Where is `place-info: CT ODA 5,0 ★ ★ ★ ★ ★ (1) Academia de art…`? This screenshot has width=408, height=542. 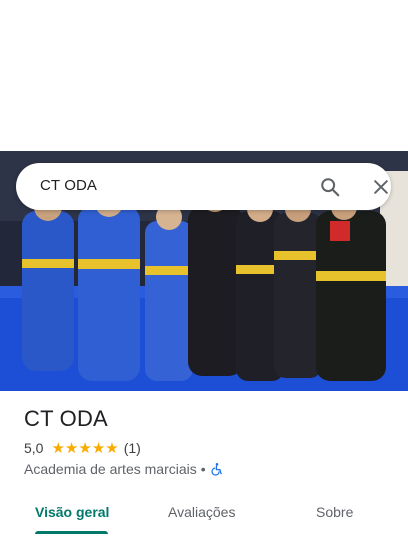
place-info: CT ODA 5,0 ★ ★ ★ ★ ★ (1) Academia de art… is located at coordinates (204, 441).